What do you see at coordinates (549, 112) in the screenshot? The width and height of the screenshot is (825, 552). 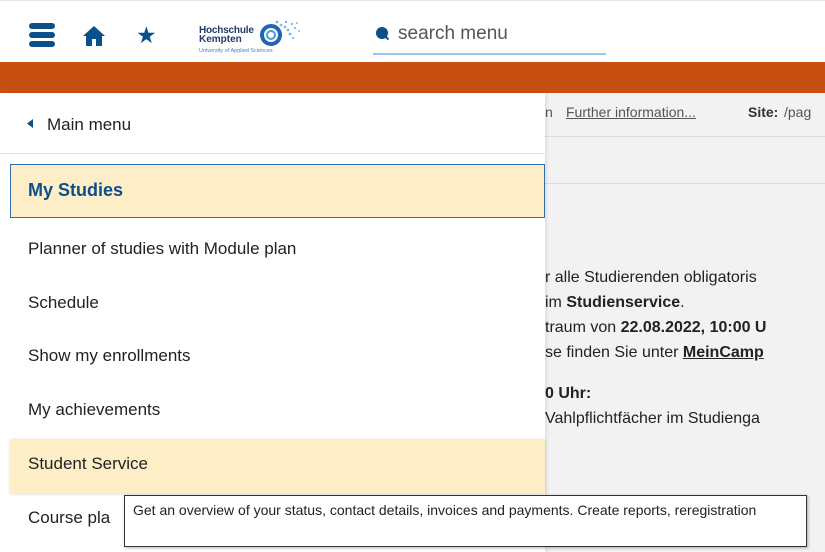 I see `info-prefix: n` at bounding box center [549, 112].